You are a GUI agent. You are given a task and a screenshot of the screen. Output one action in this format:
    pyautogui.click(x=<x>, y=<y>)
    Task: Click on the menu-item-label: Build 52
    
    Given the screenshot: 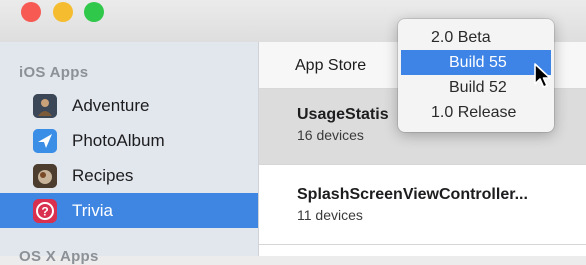 What is the action you would take?
    pyautogui.click(x=478, y=87)
    